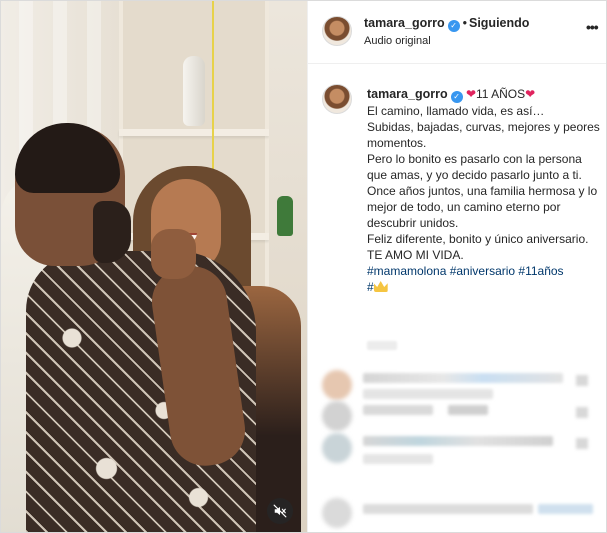 The image size is (607, 533). Describe the element at coordinates (592, 27) in the screenshot. I see `more-options-icon: •••` at that location.